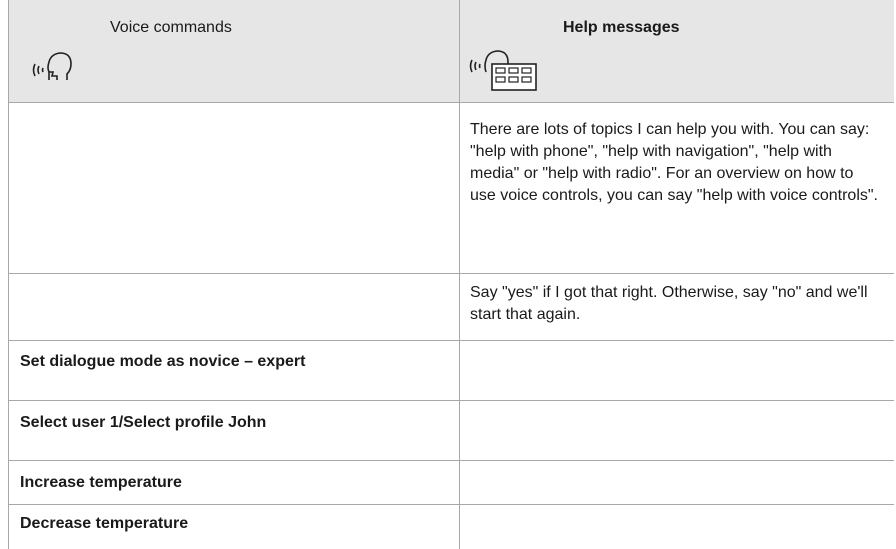  Describe the element at coordinates (233, 483) in the screenshot. I see `voice-command-cell: Increase temperature` at that location.